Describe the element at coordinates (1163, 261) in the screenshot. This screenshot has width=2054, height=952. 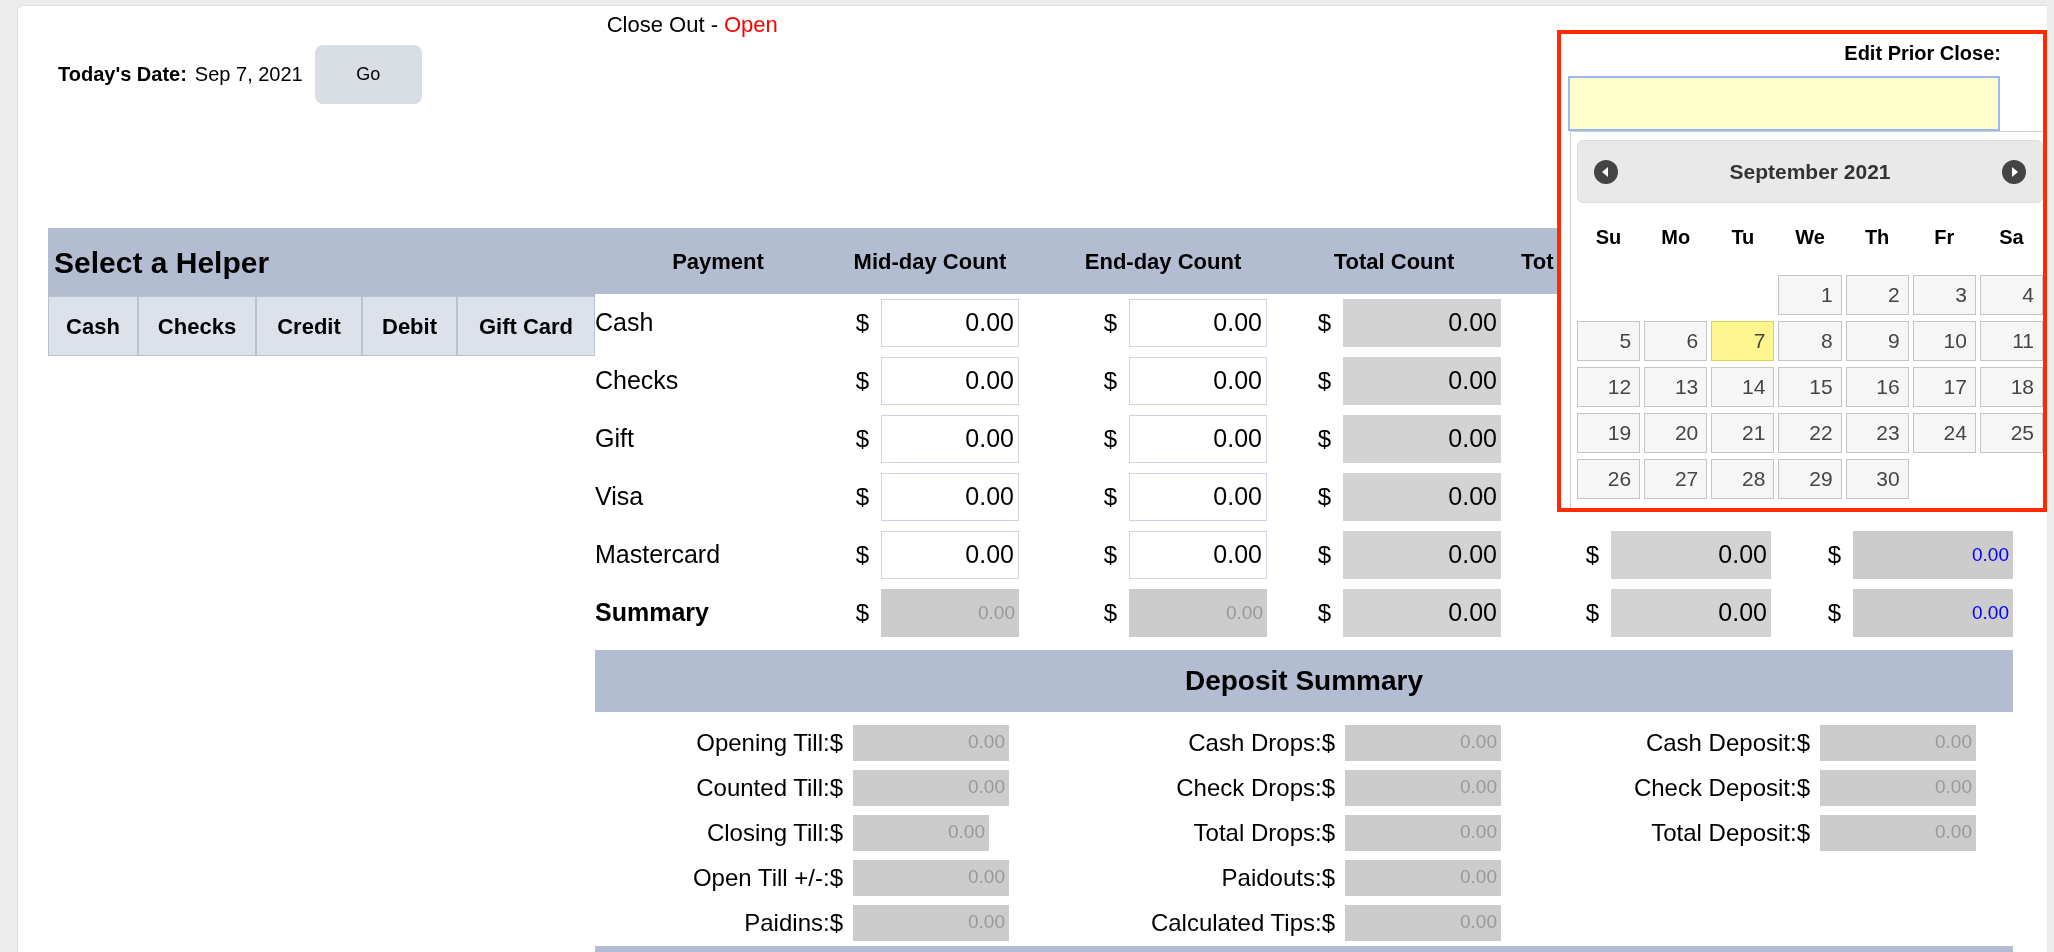
I see `column-header: End-day Count` at that location.